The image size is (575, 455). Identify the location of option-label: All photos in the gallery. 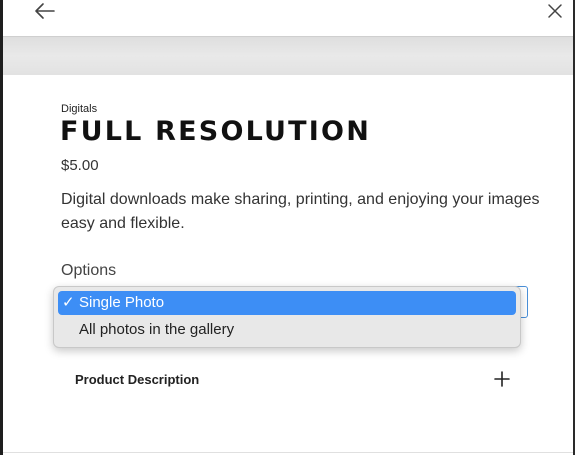
(157, 329).